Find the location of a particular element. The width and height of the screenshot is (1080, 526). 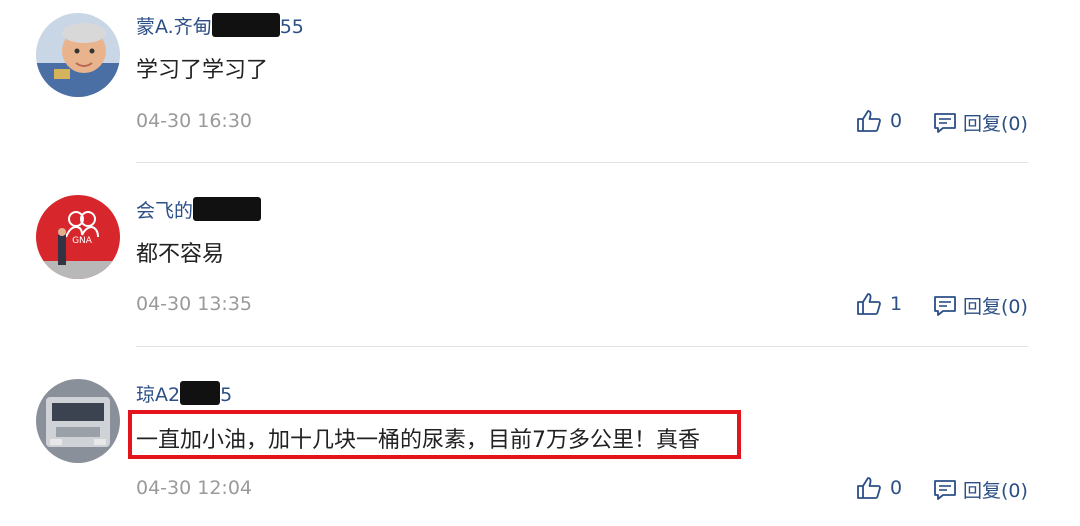

username: 琼A2 5 is located at coordinates (184, 393).